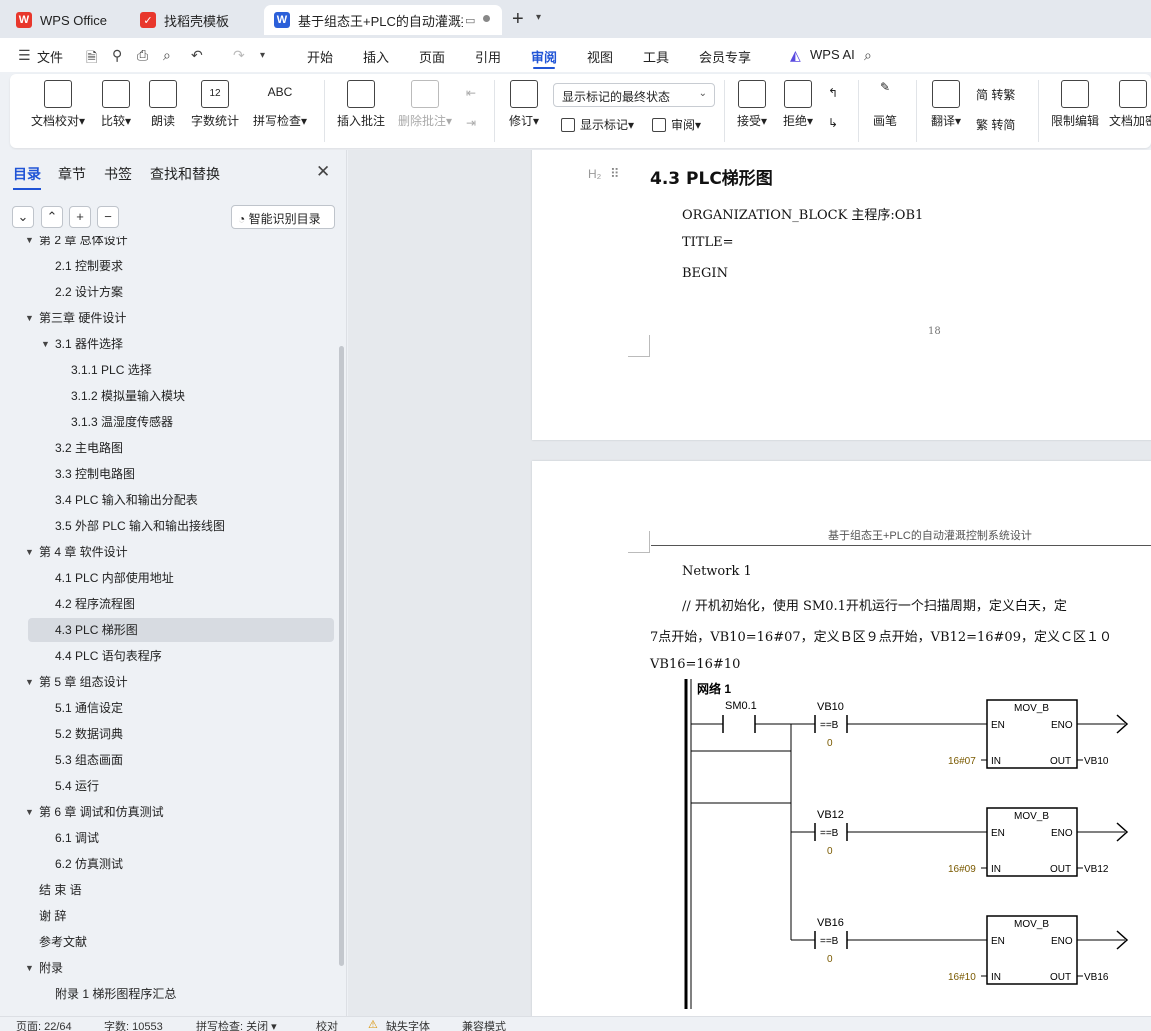 The height and width of the screenshot is (1031, 1151). What do you see at coordinates (91, 59) in the screenshot?
I see `save-icon: 🗎` at bounding box center [91, 59].